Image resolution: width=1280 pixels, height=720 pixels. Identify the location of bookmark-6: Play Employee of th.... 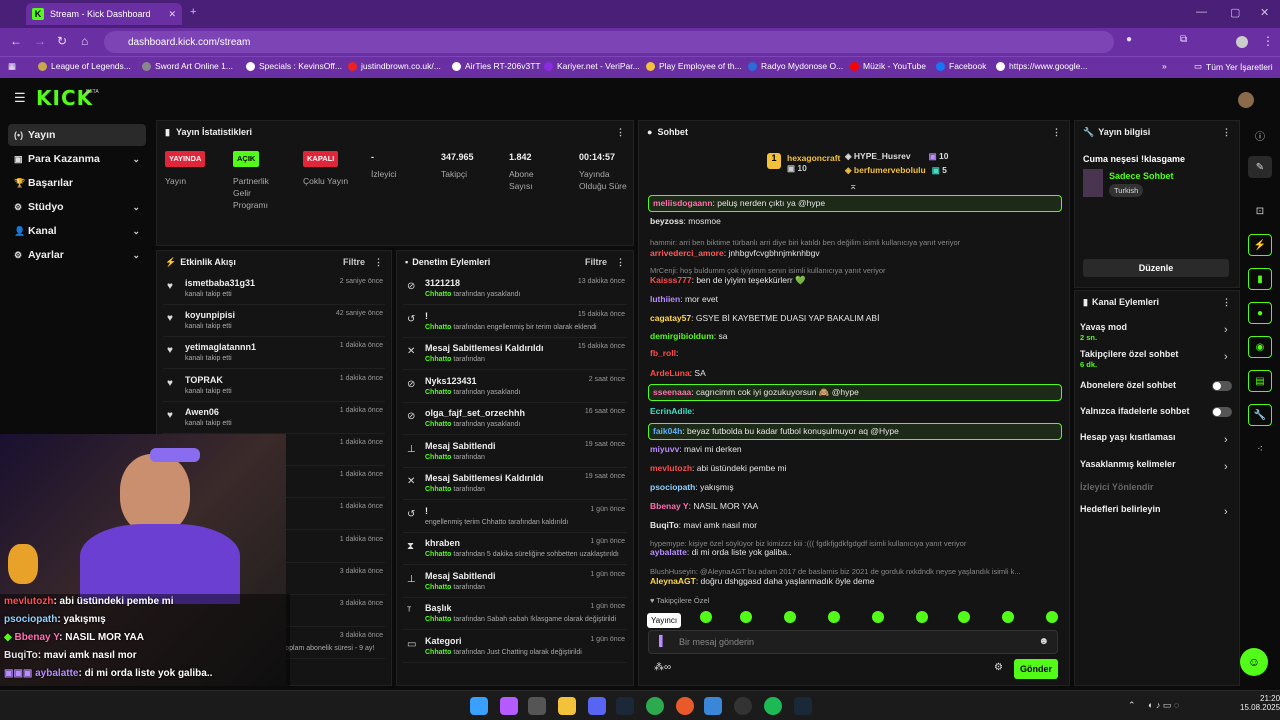
(694, 66).